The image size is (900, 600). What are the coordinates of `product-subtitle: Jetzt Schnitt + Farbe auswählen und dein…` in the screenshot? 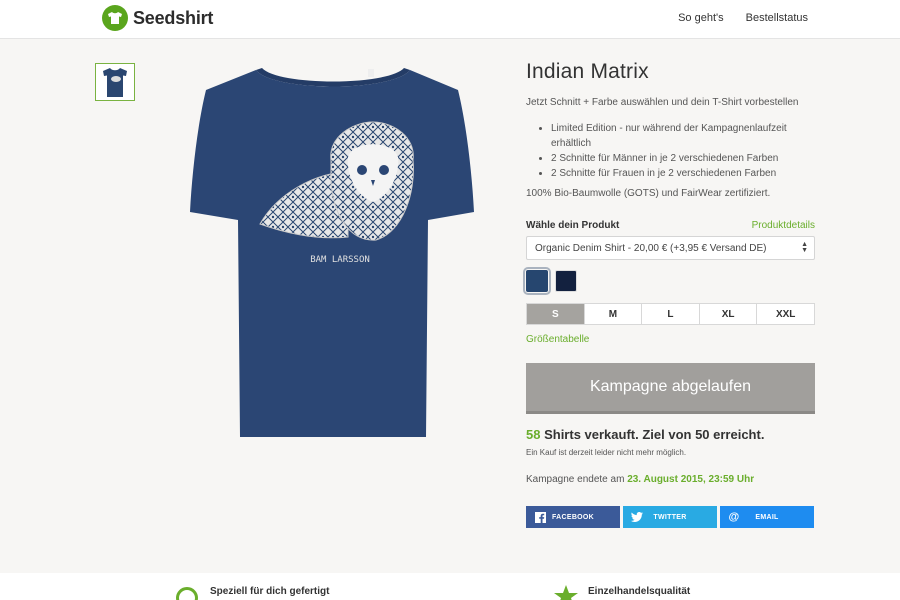 It's located at (662, 102).